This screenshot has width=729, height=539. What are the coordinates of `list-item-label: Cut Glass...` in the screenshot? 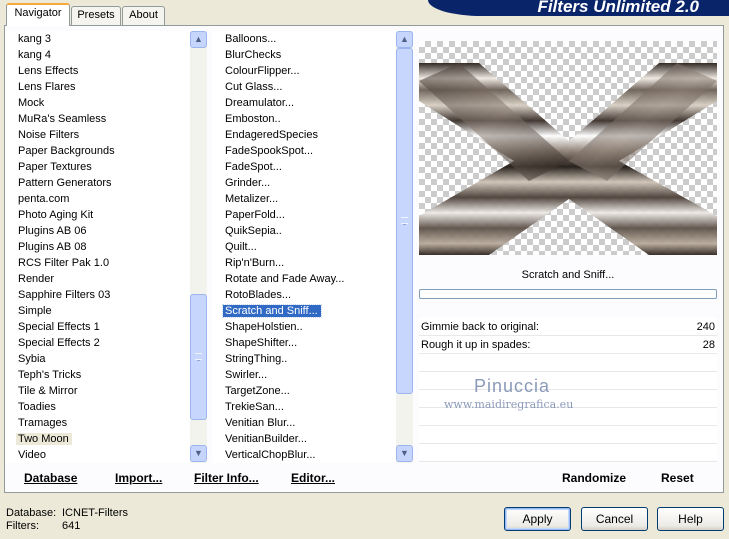 It's located at (254, 87).